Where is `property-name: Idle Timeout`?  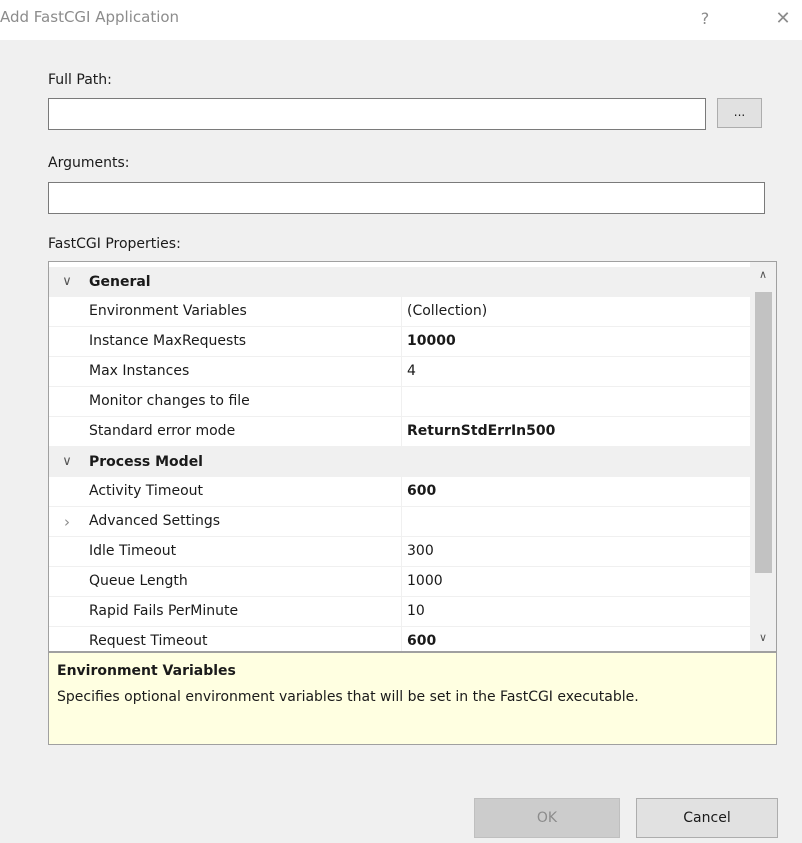 property-name: Idle Timeout is located at coordinates (245, 551).